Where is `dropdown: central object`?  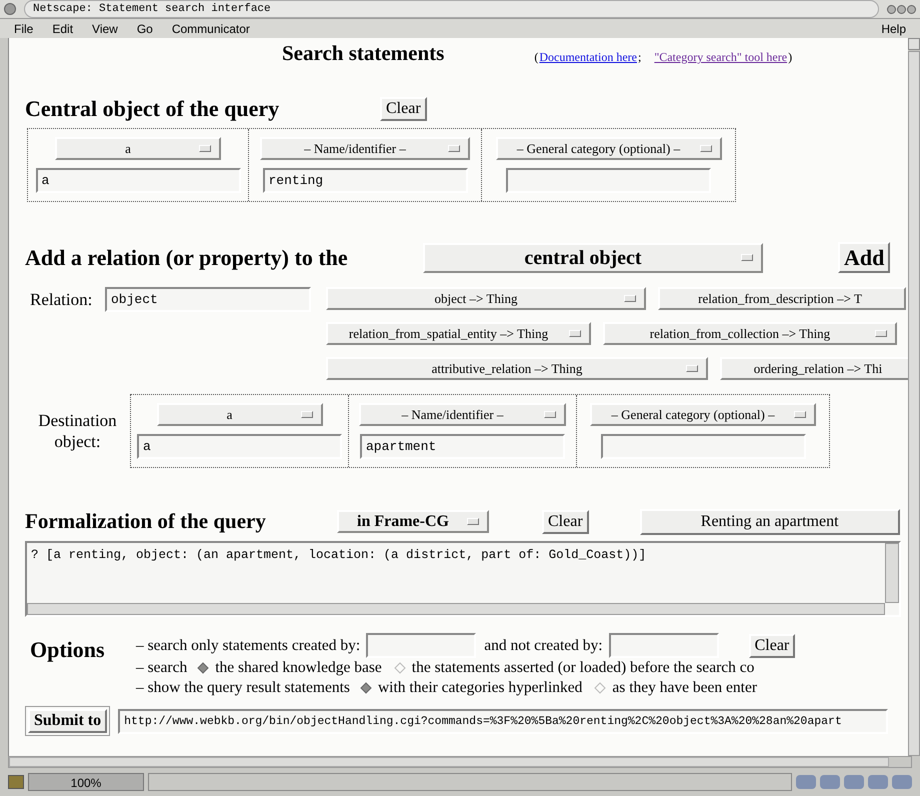 dropdown: central object is located at coordinates (593, 257).